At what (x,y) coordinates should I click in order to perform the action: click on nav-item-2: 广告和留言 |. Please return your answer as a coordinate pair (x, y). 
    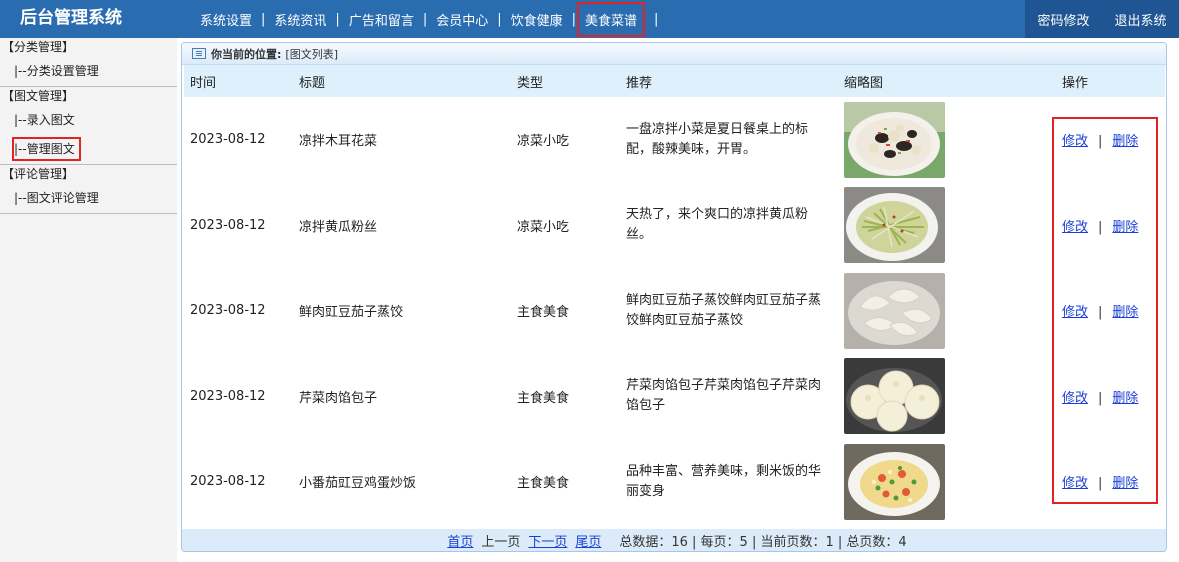
    Looking at the image, I should click on (392, 19).